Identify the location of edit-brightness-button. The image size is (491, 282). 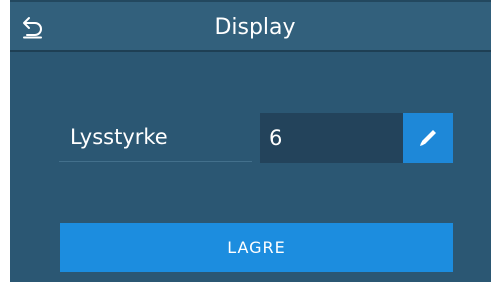
(428, 138).